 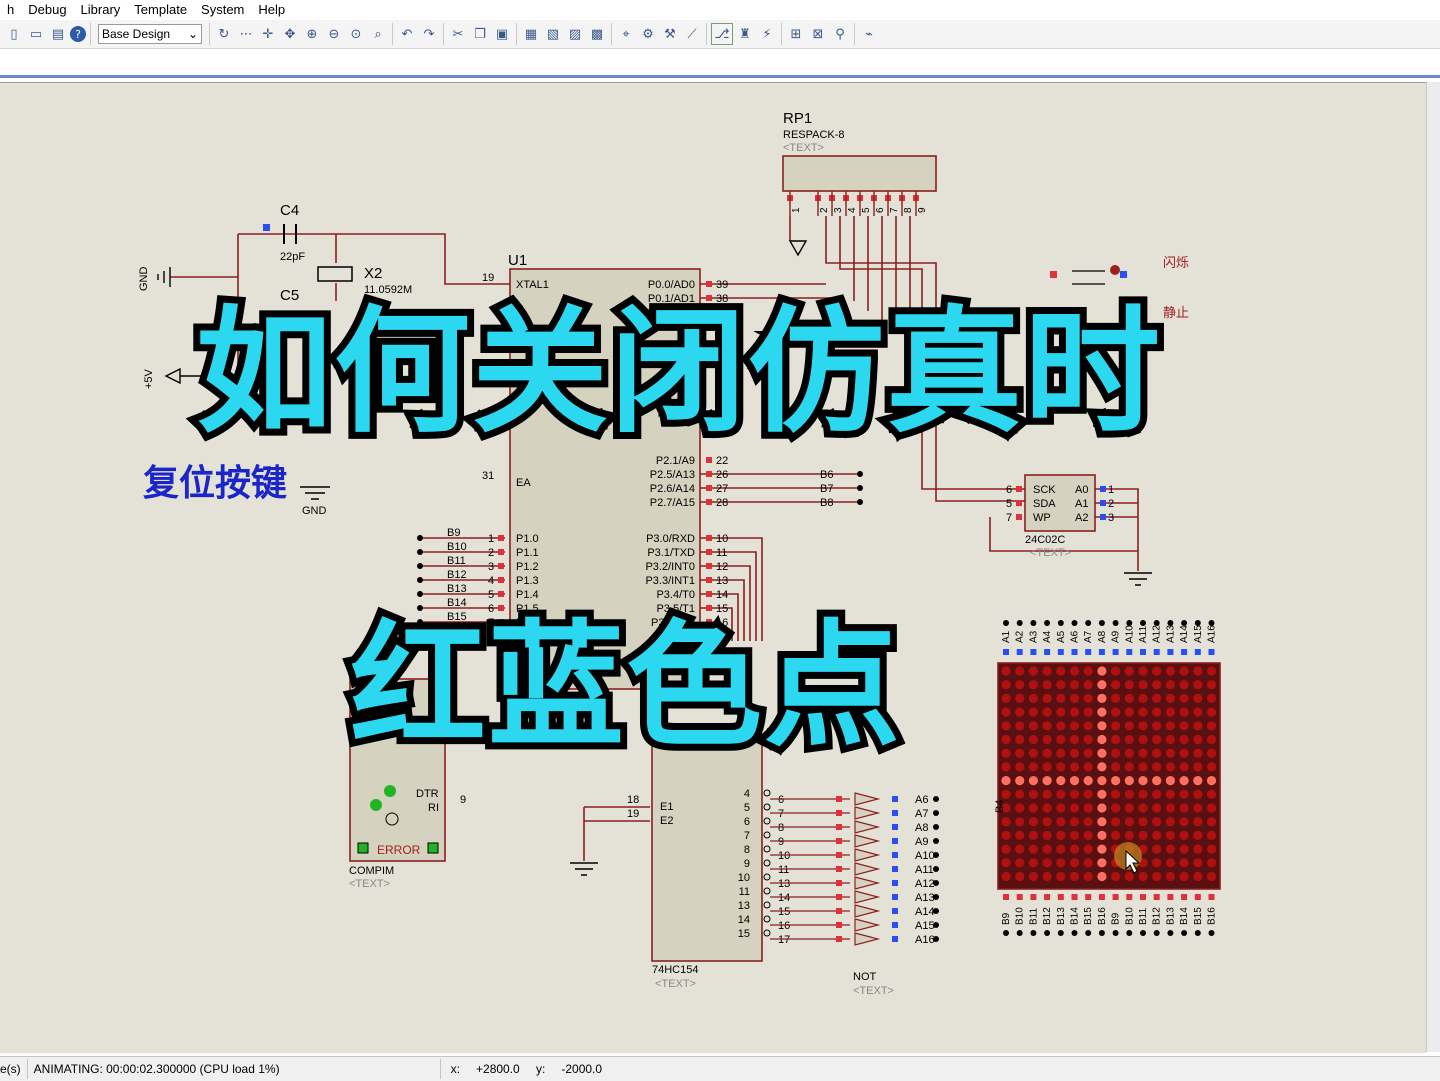 I want to click on rp1-body, so click(x=859, y=173).